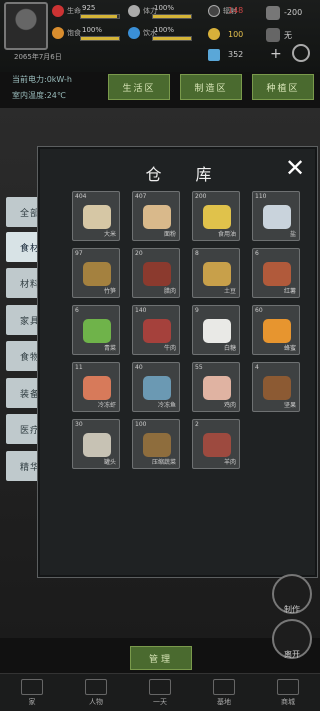 This screenshot has height=711, width=320. I want to click on item-slot: 40 冷冻鱼, so click(156, 387).